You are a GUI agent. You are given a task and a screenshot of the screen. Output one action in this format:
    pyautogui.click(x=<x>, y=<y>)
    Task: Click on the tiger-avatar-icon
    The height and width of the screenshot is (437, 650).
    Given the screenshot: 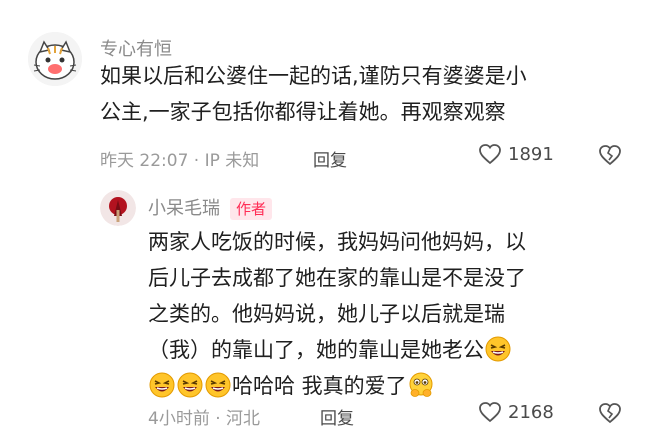 What is the action you would take?
    pyautogui.click(x=55, y=59)
    